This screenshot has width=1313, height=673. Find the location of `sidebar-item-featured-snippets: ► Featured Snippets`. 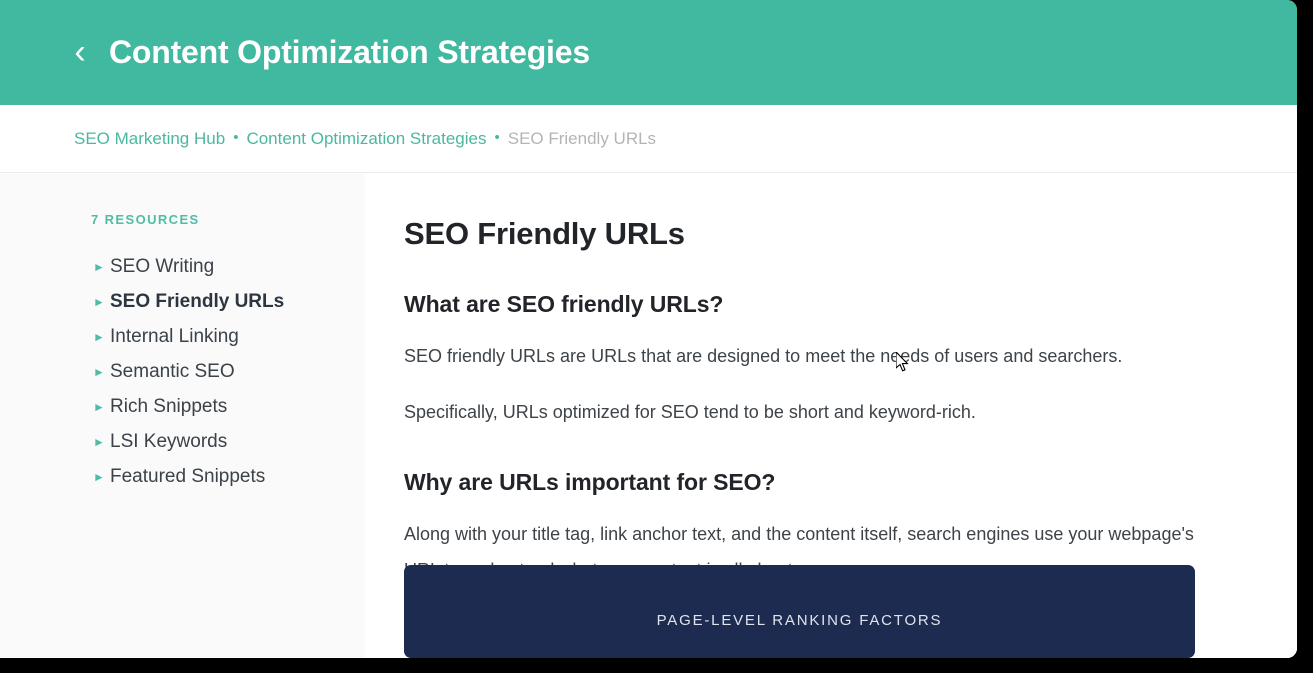

sidebar-item-featured-snippets: ► Featured Snippets is located at coordinates (182, 476).